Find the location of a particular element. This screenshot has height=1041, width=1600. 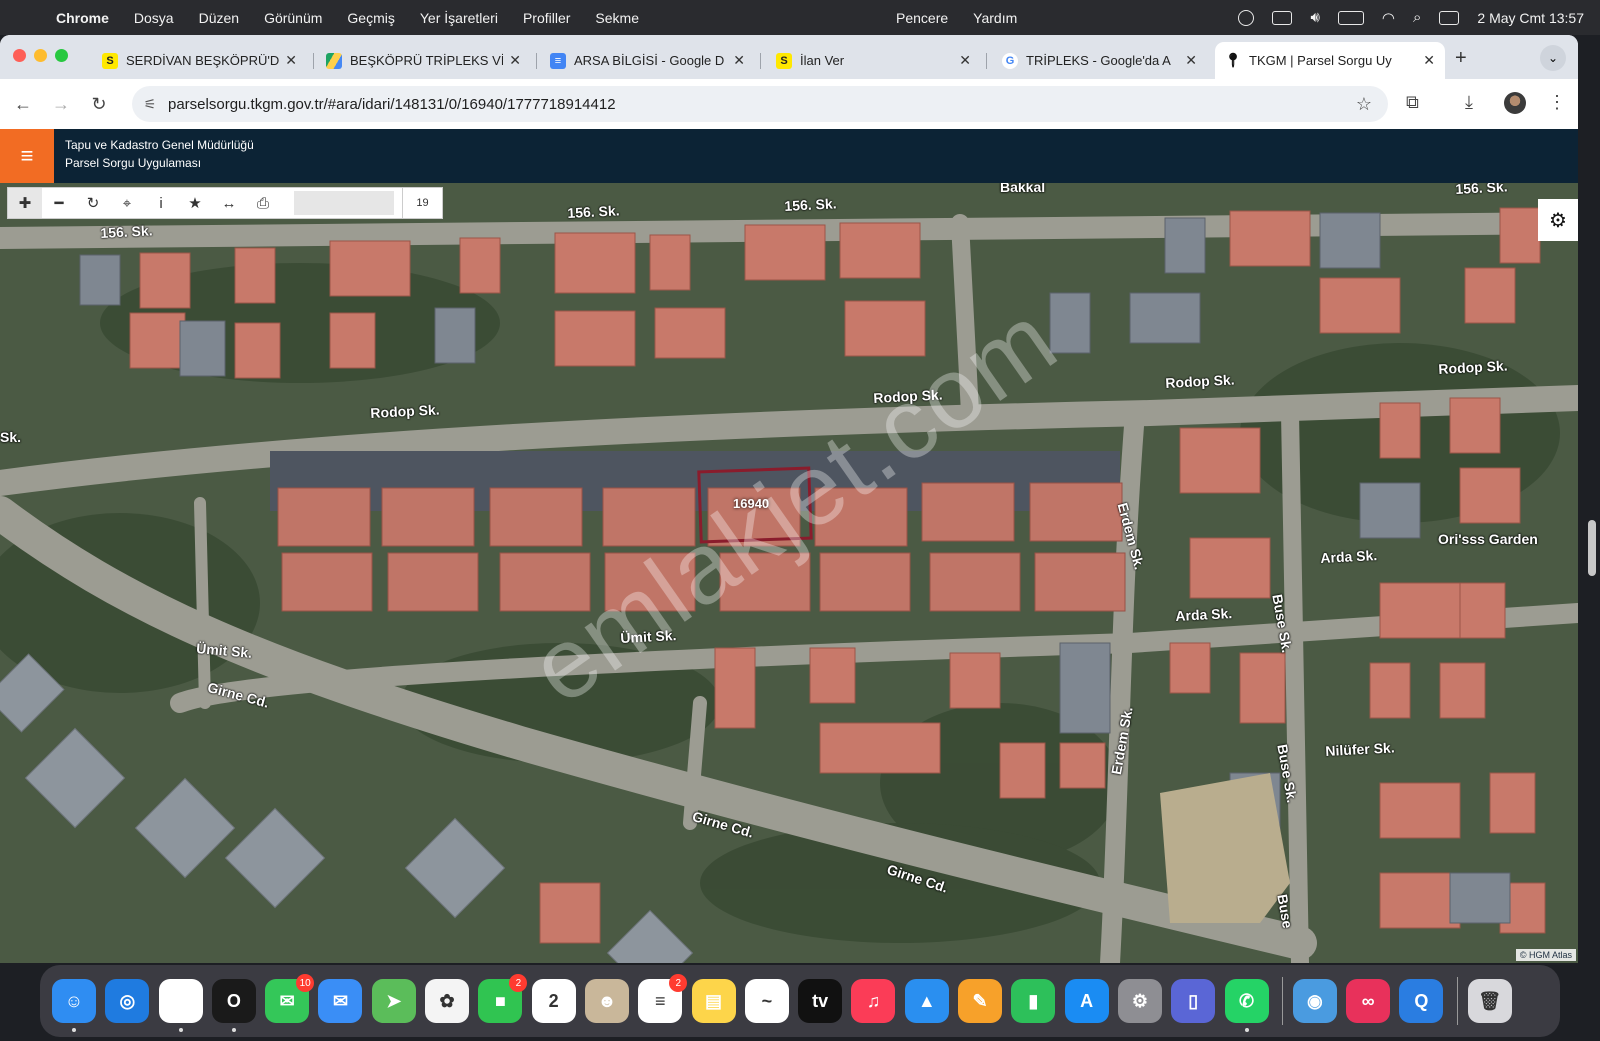

safari-icon: ◎ is located at coordinates (127, 1001).